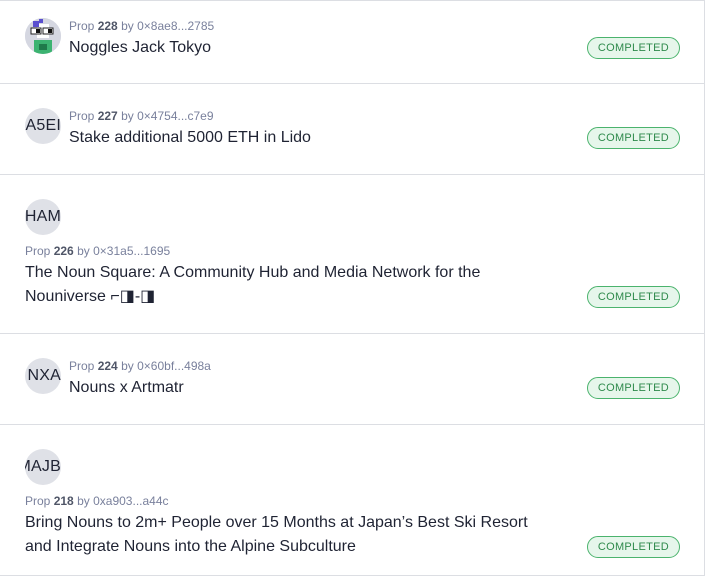  I want to click on proposal-title: Nouns x Artmatr, so click(126, 388).